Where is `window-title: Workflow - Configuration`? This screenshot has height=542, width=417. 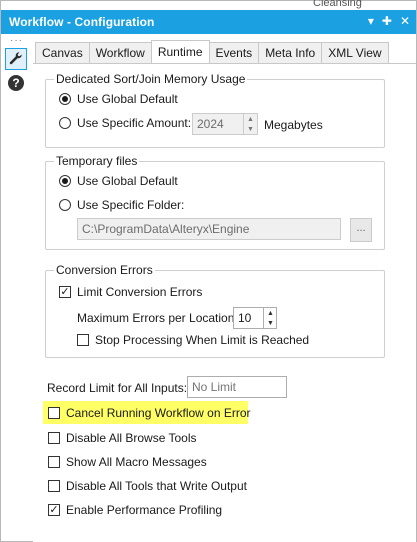
window-title: Workflow - Configuration is located at coordinates (82, 22).